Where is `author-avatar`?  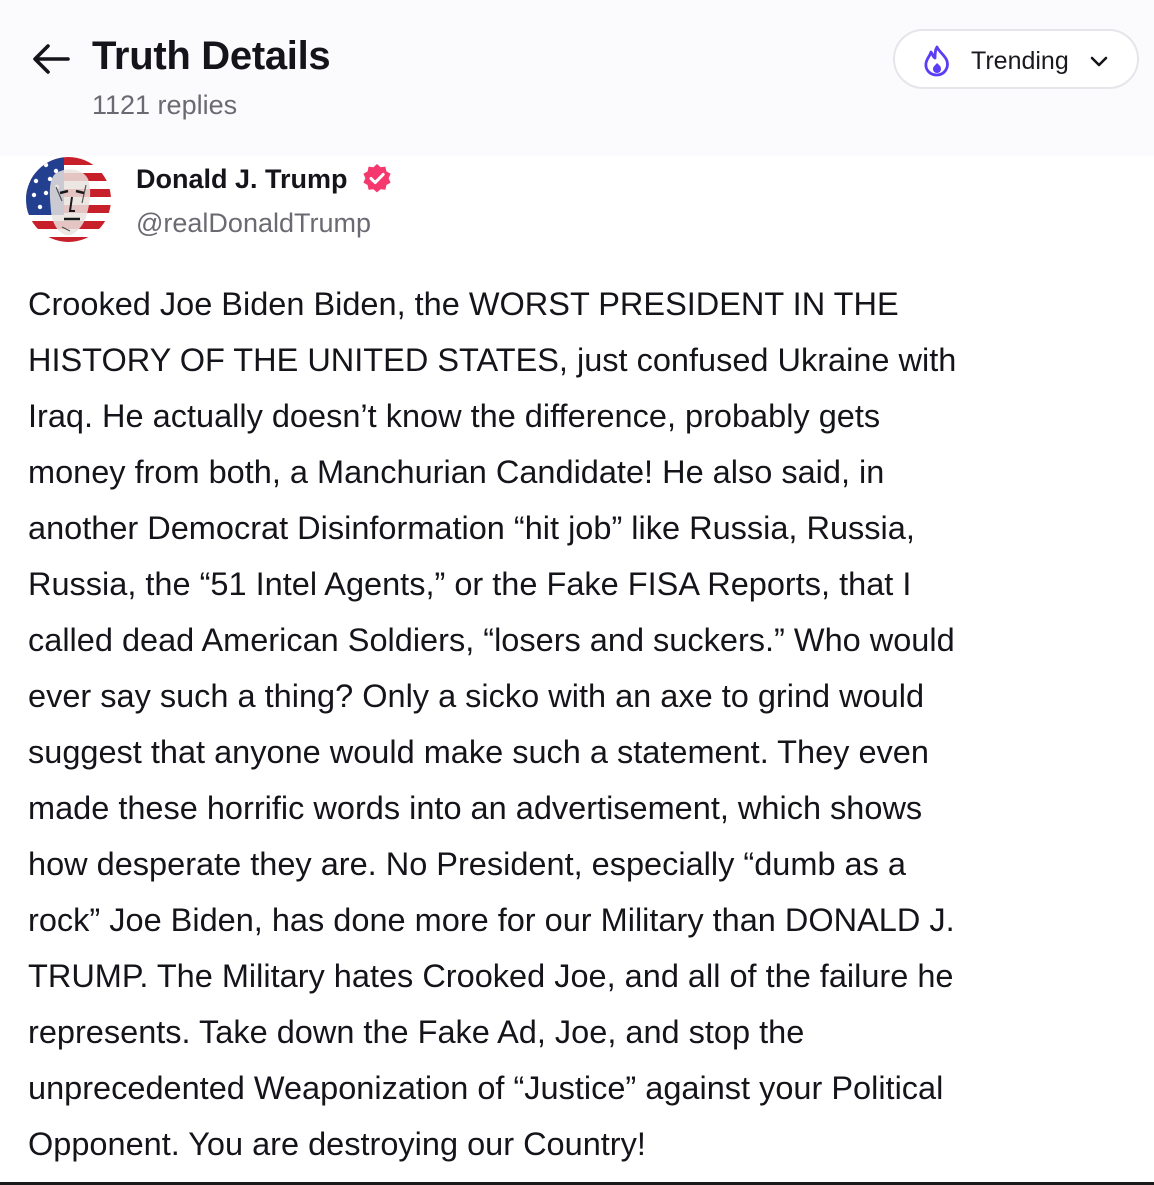 author-avatar is located at coordinates (68, 199).